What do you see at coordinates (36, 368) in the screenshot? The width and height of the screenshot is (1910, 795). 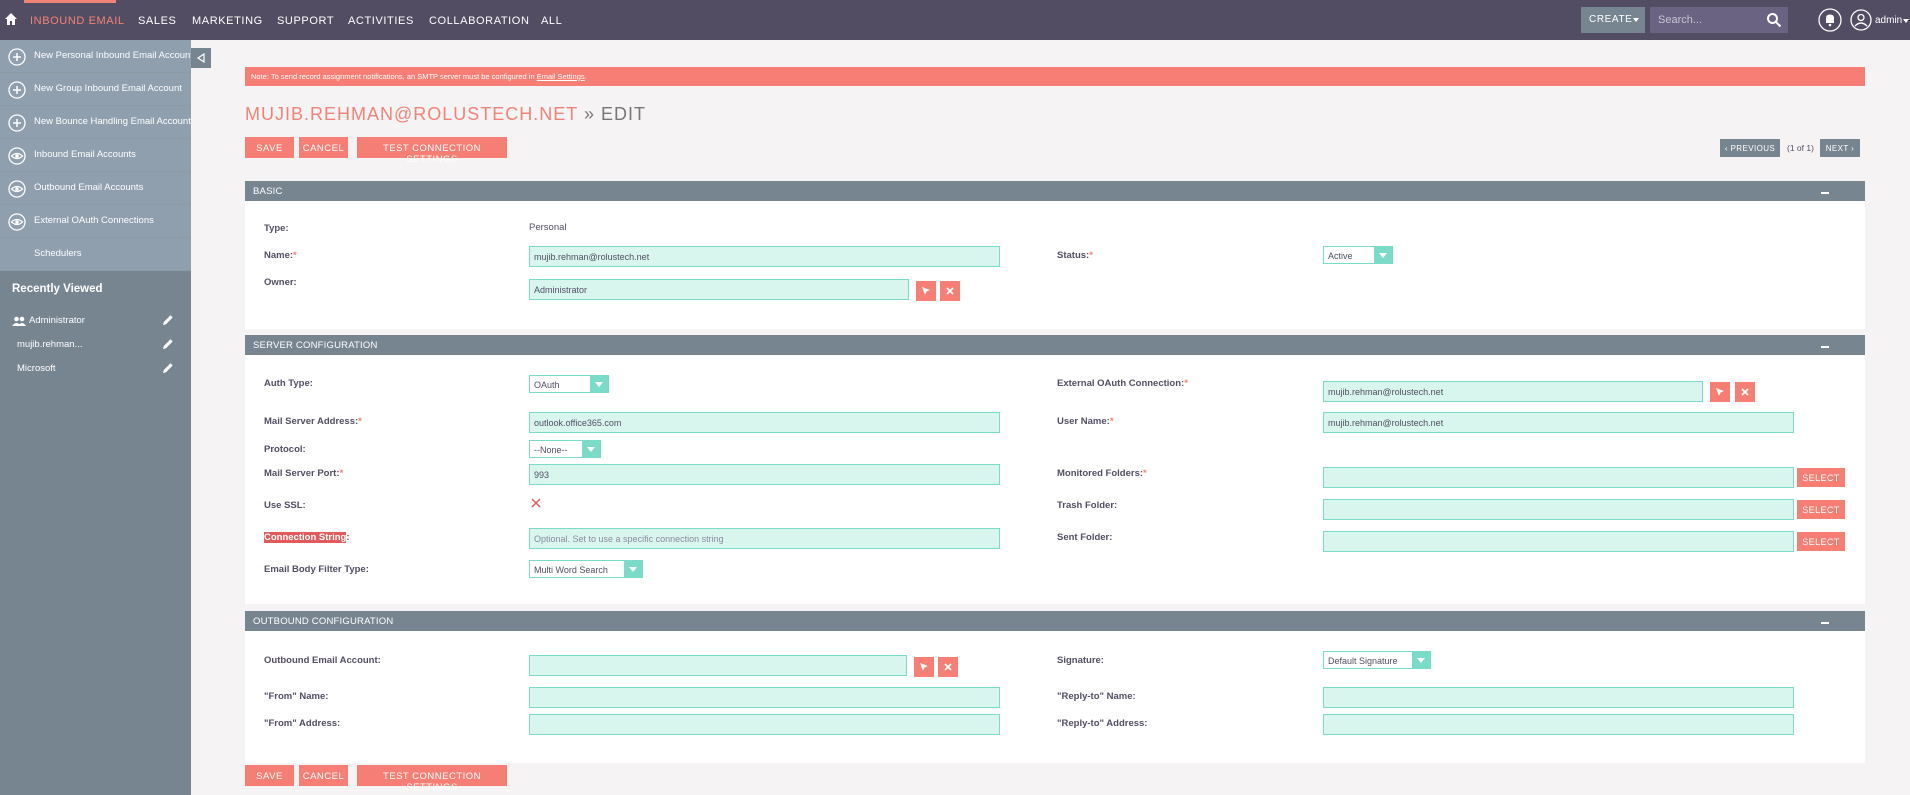 I see `recently-viewed-label: Microsoft` at bounding box center [36, 368].